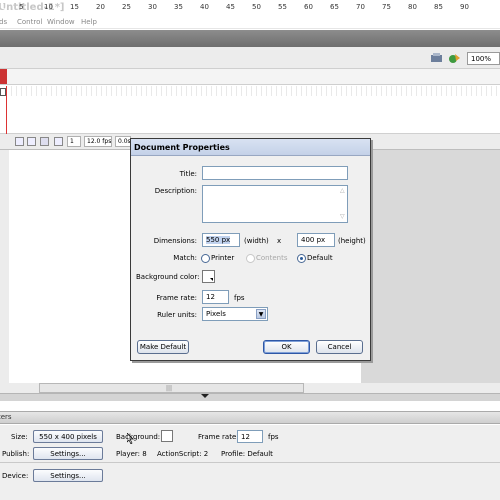 This screenshot has width=500, height=500. What do you see at coordinates (68, 436) in the screenshot?
I see `size-button: 550 x 400 pixels` at bounding box center [68, 436].